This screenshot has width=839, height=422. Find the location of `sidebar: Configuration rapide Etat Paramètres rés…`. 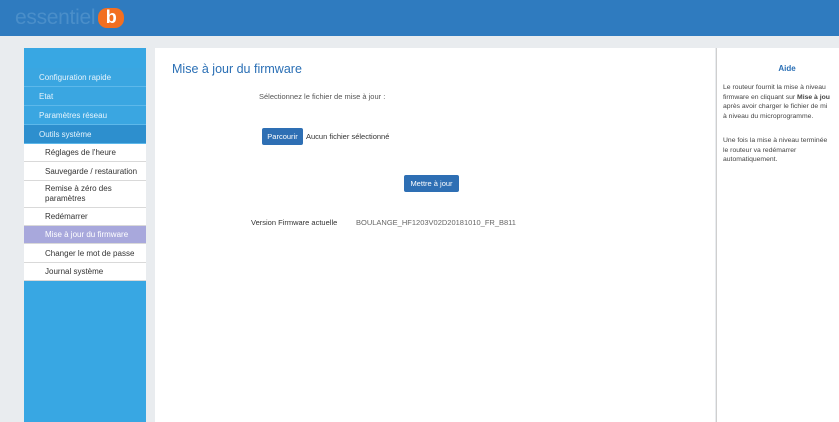

sidebar: Configuration rapide Etat Paramètres rés… is located at coordinates (85, 235).